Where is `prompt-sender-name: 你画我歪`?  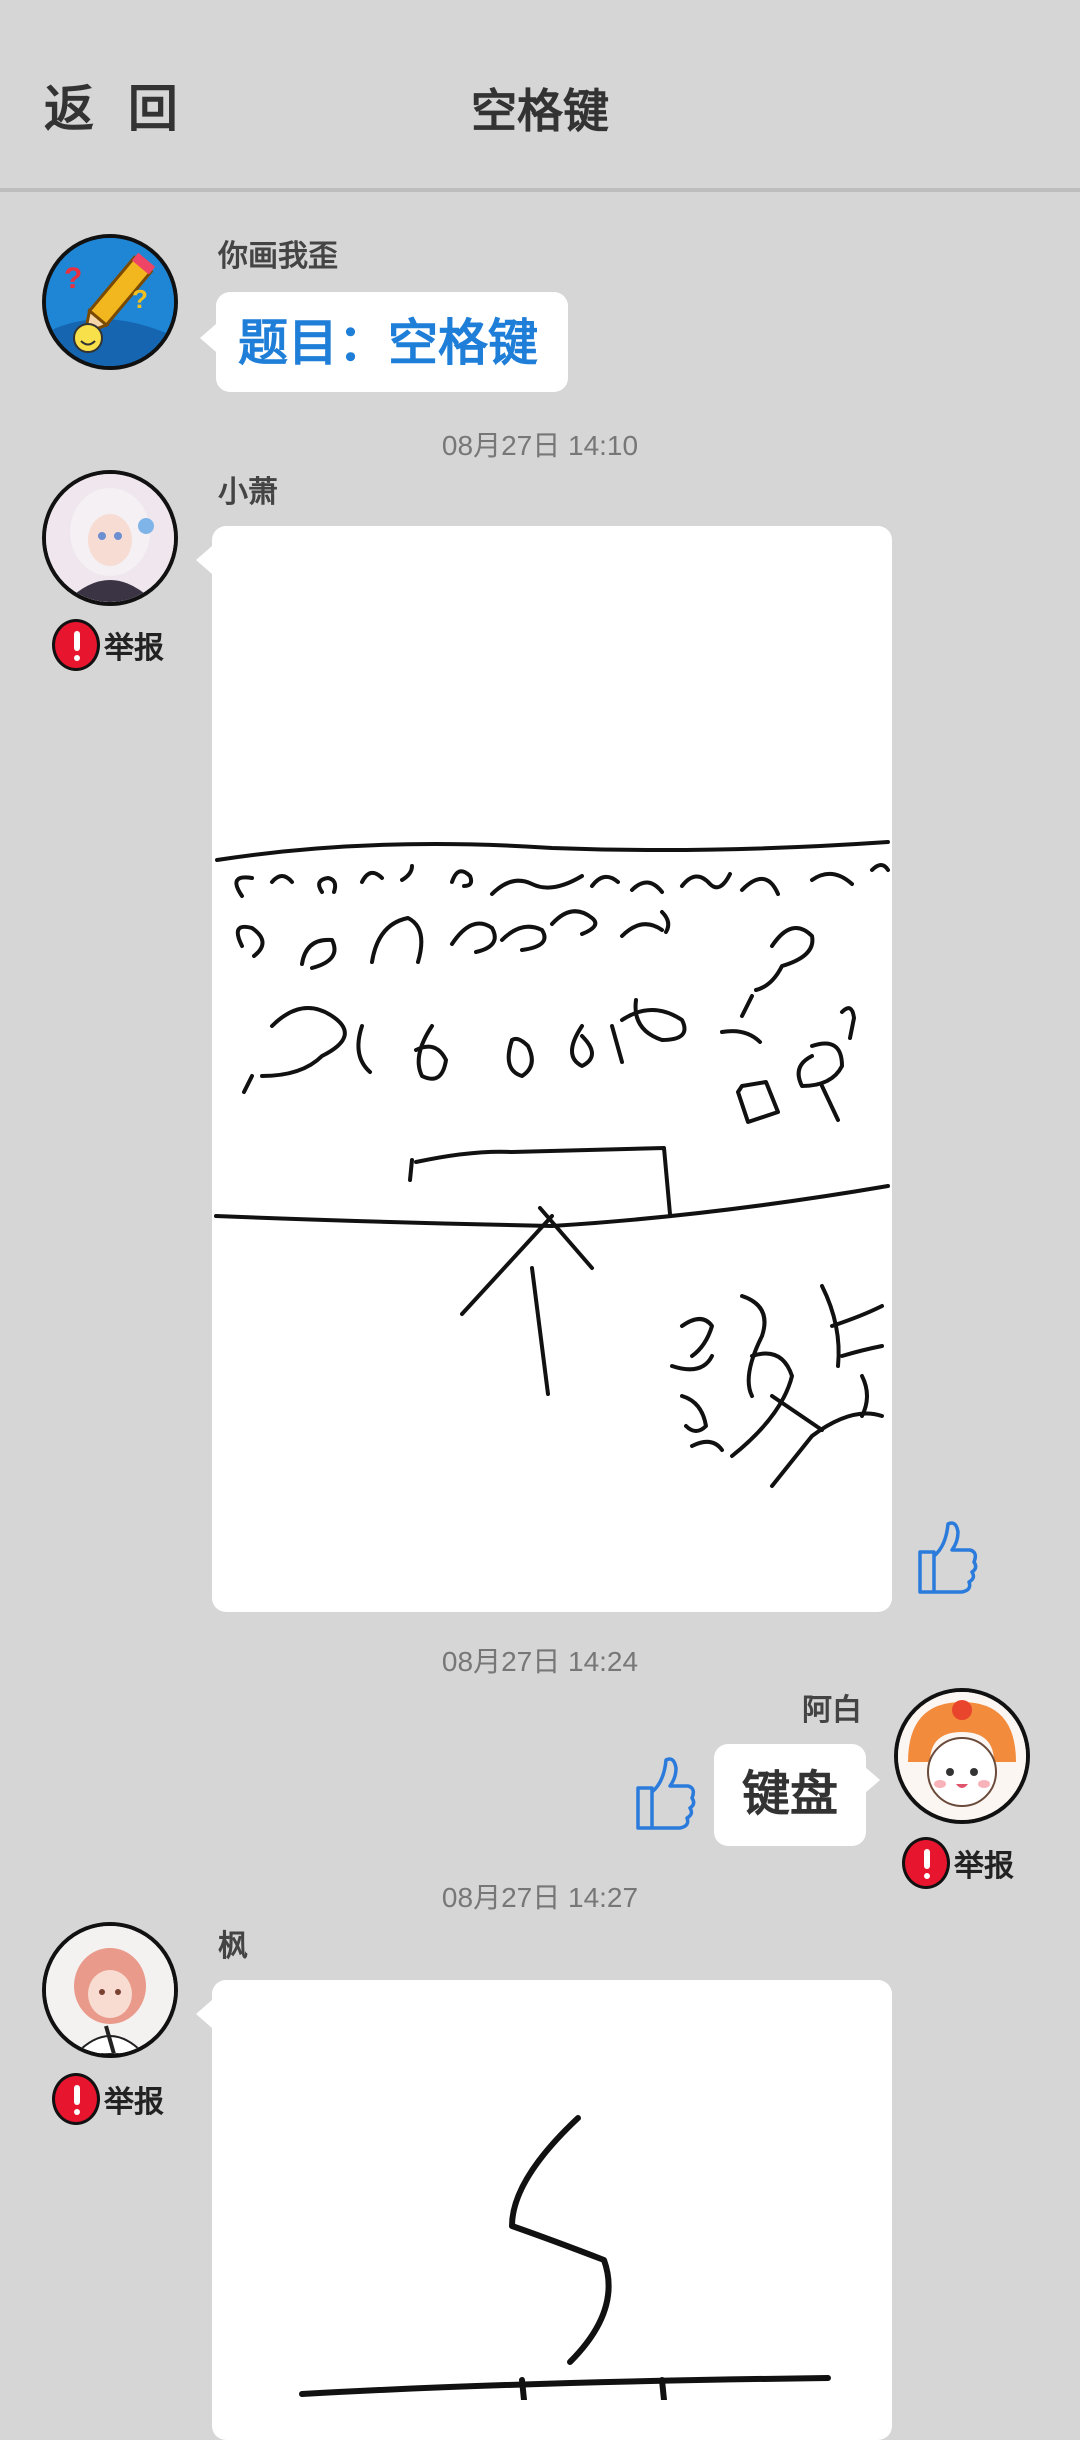
prompt-sender-name: 你画我歪 is located at coordinates (278, 256).